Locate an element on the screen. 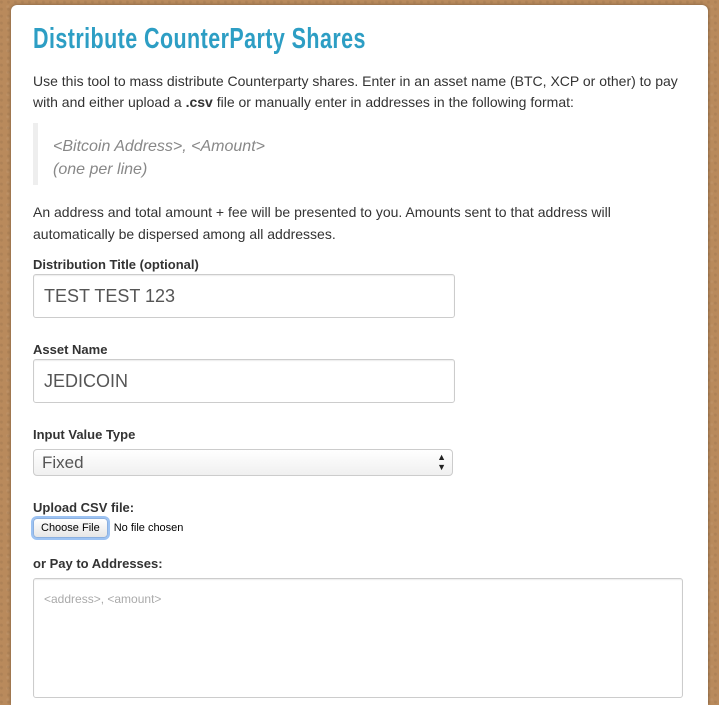 The image size is (719, 705). file-upload: Choose File No file chosen is located at coordinates (108, 528).